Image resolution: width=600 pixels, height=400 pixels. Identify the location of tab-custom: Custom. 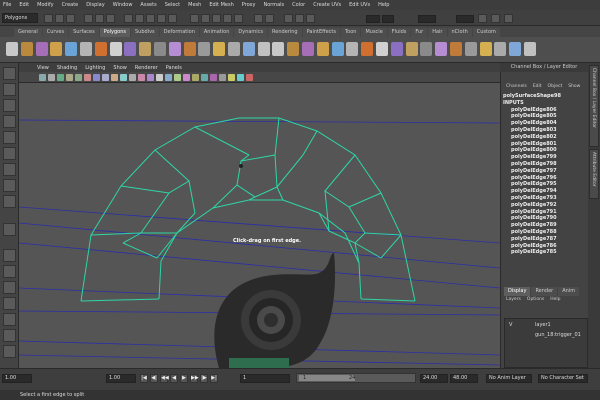
(486, 32).